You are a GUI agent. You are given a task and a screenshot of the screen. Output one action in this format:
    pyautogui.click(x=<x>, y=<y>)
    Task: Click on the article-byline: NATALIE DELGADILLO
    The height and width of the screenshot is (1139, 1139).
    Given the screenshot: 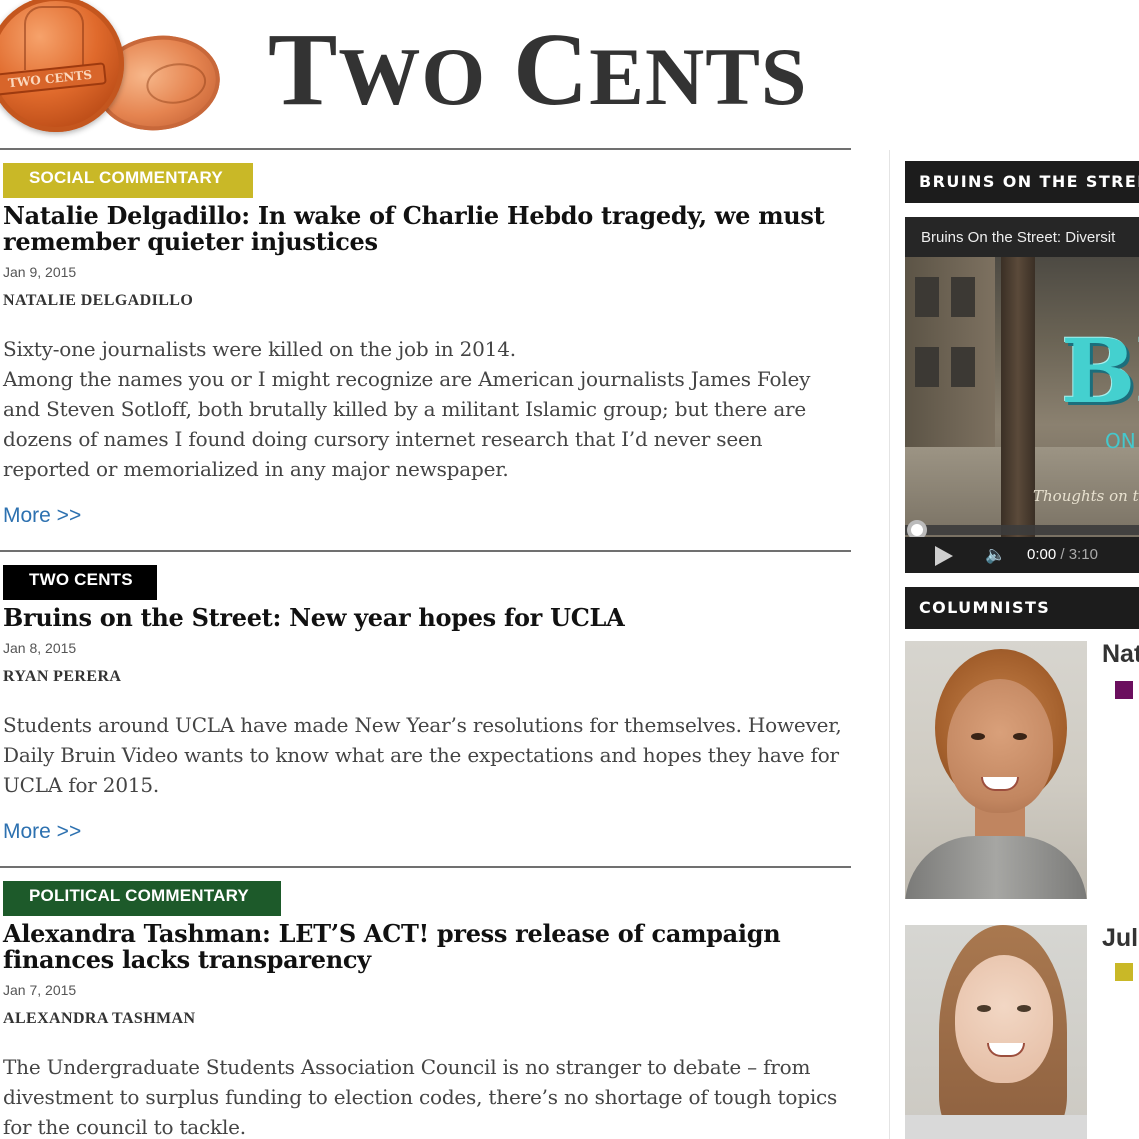 What is the action you would take?
    pyautogui.click(x=98, y=301)
    